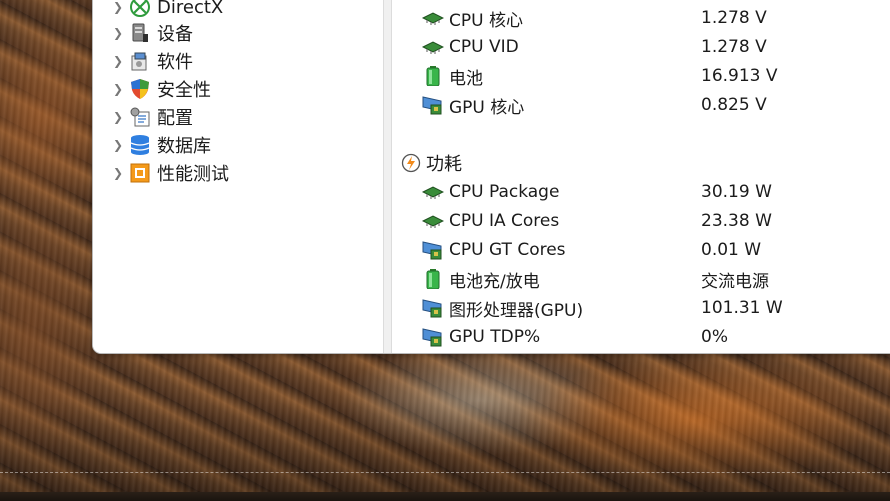 Image resolution: width=890 pixels, height=501 pixels. I want to click on sensor-row: CPU 核心 1.278 V, so click(641, 18).